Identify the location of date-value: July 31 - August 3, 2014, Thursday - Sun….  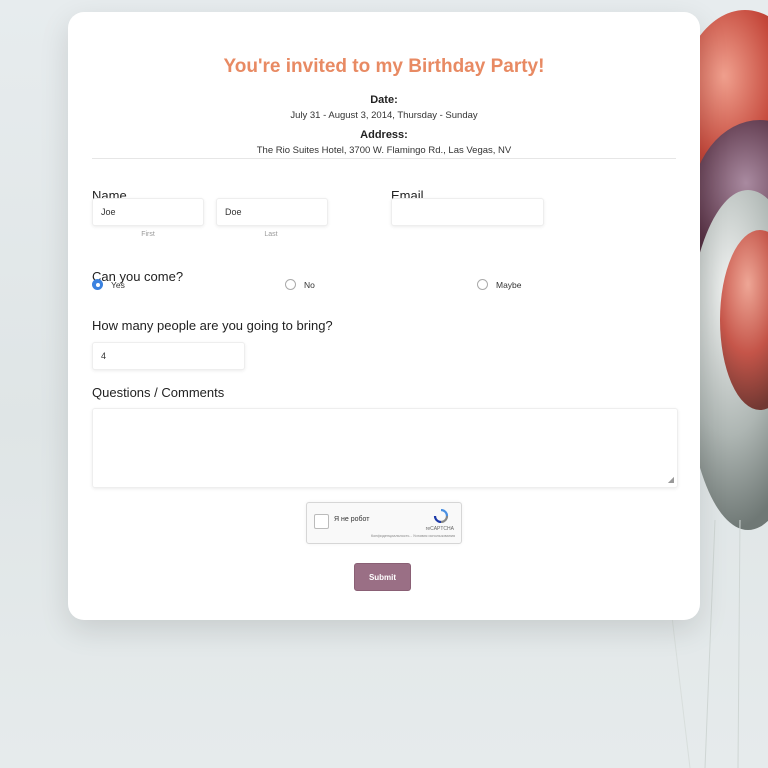
(384, 115).